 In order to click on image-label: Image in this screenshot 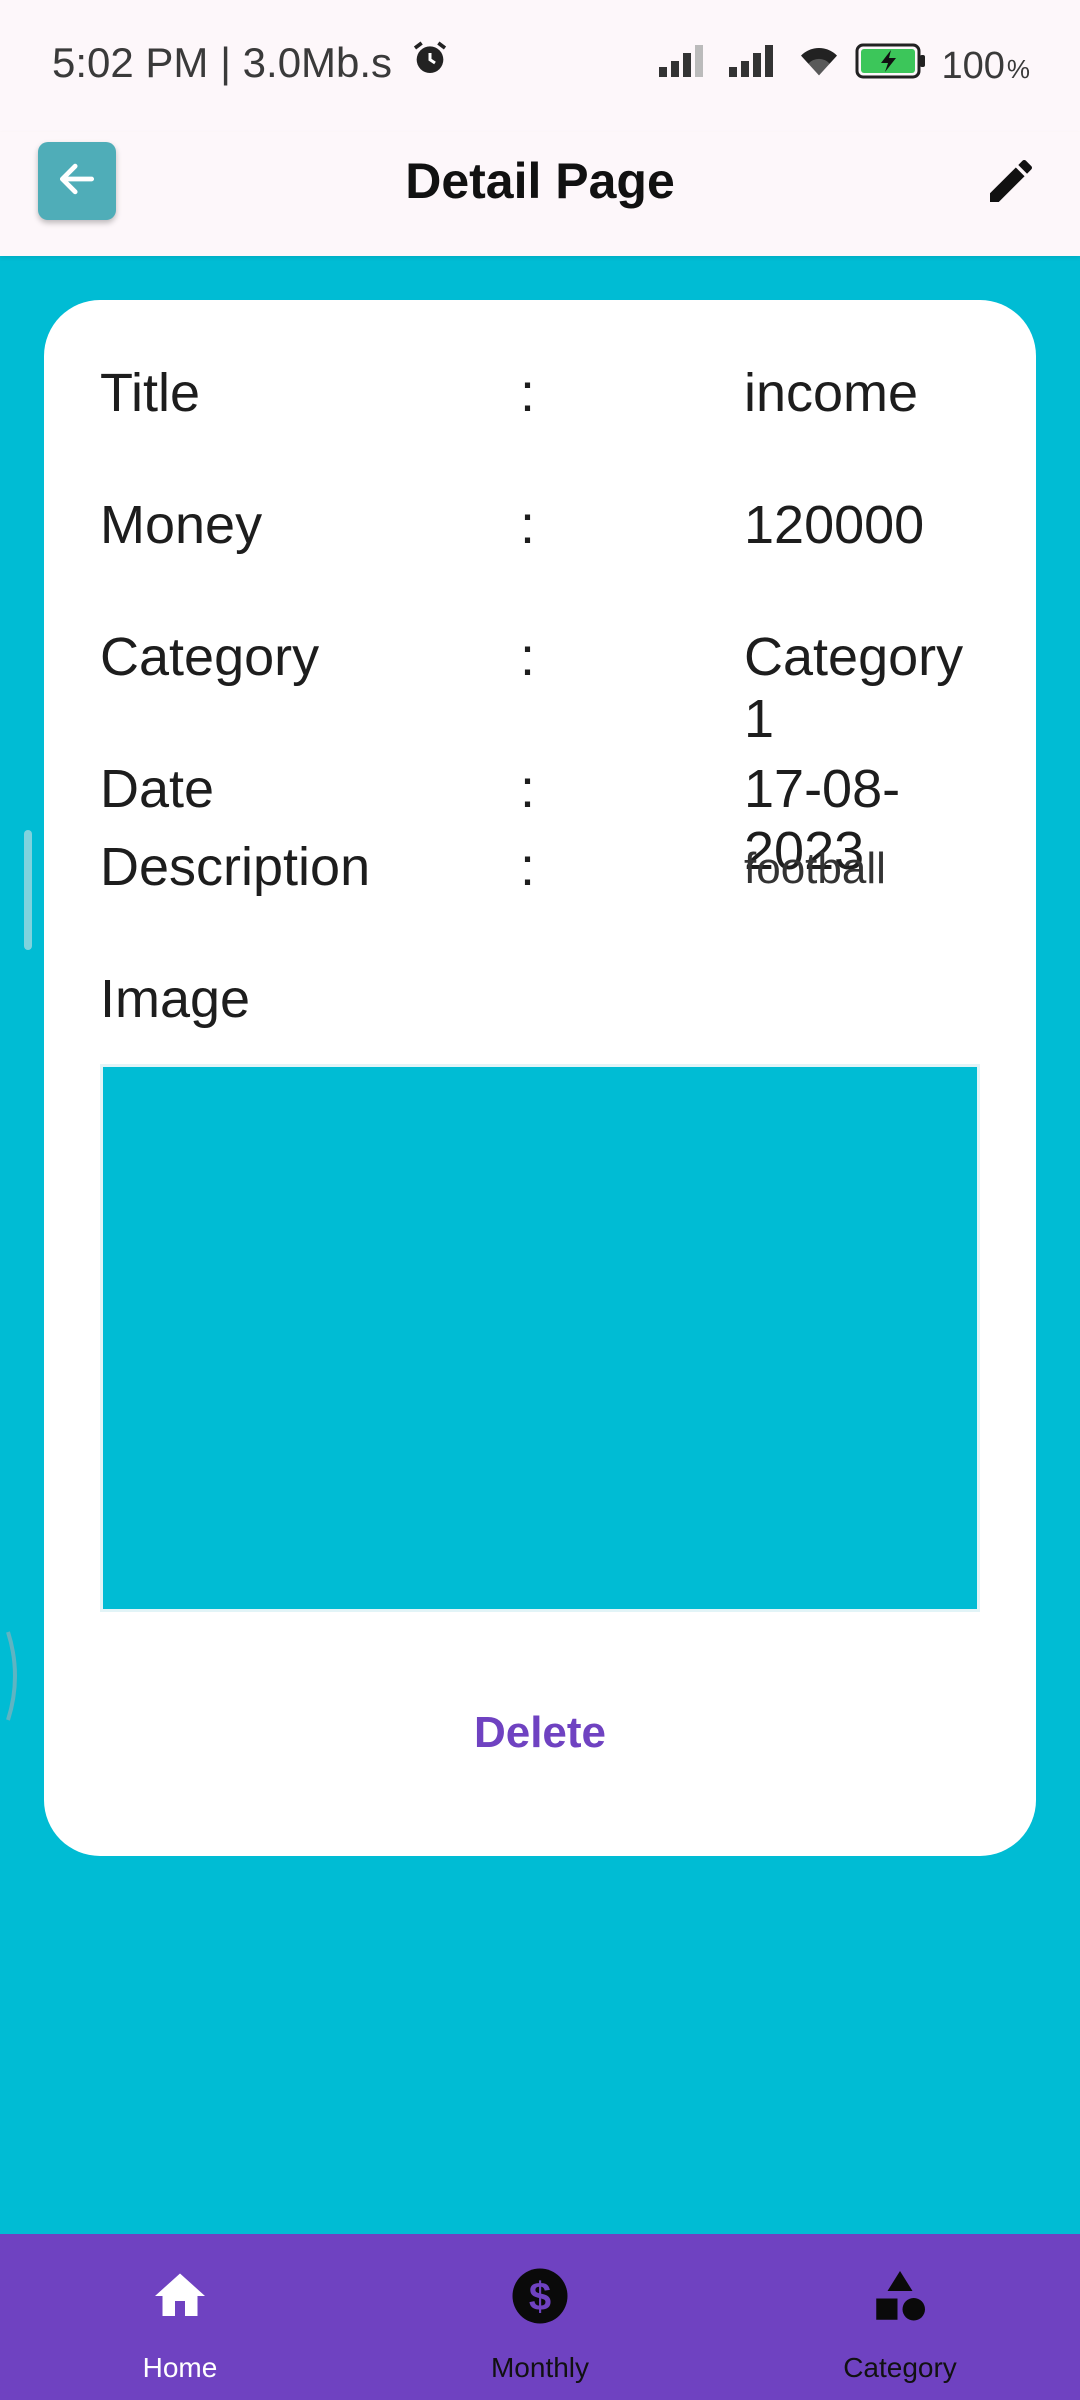, I will do `click(175, 999)`.